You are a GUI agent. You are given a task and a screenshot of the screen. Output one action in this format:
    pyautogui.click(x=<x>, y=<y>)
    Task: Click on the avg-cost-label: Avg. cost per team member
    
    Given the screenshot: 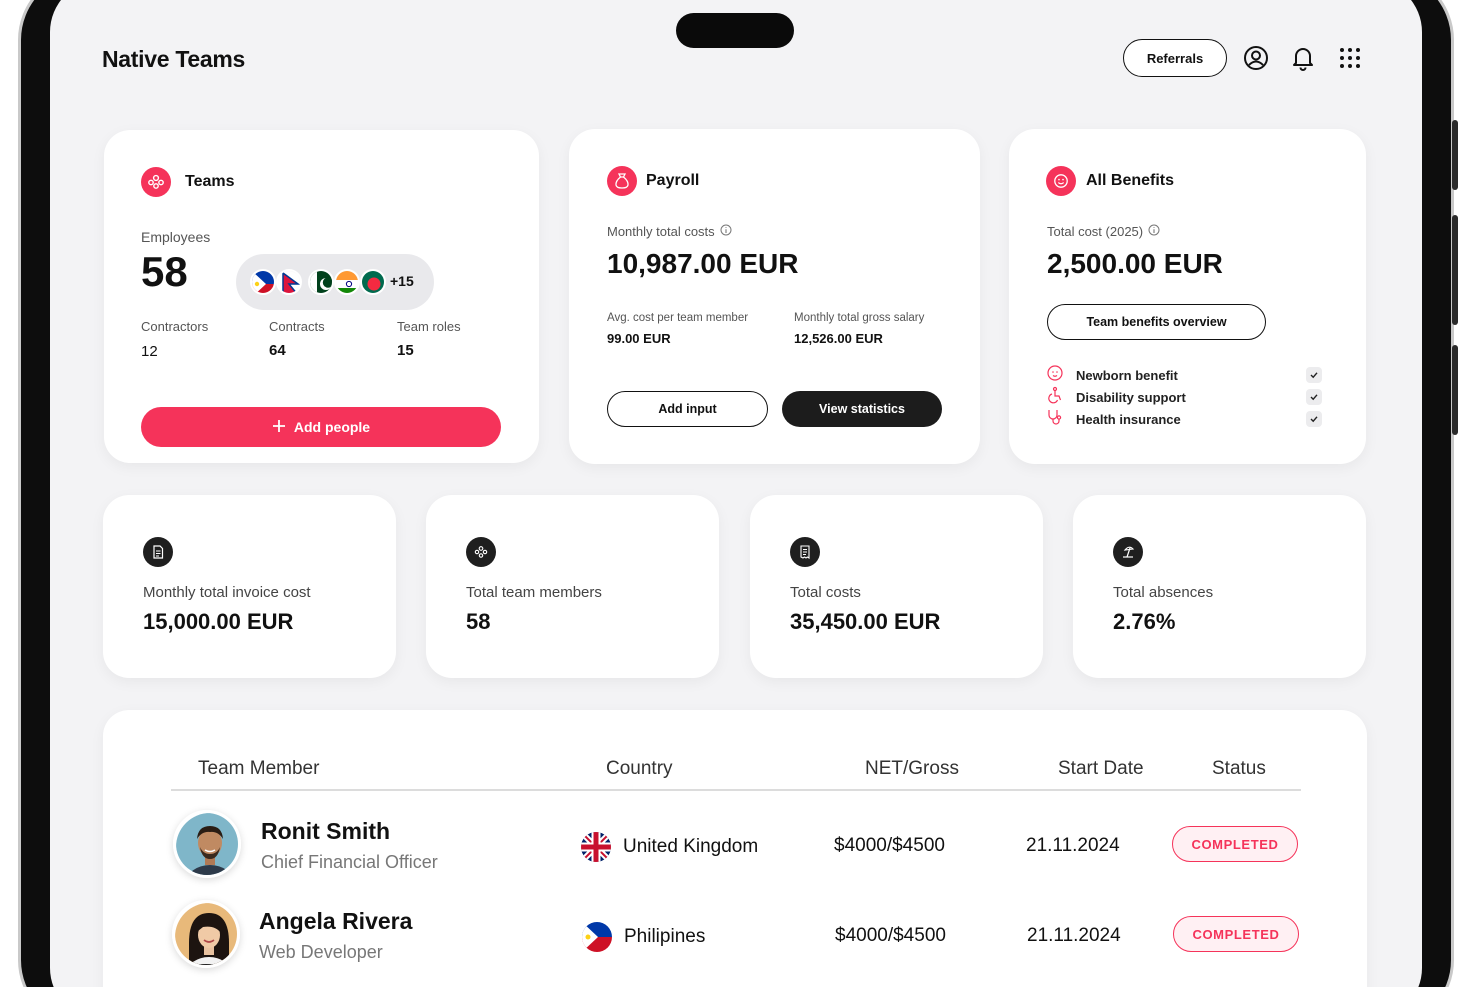 What is the action you would take?
    pyautogui.click(x=678, y=318)
    